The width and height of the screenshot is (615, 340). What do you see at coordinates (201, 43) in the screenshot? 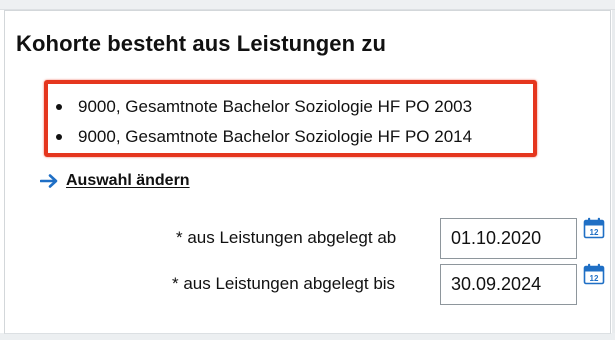
I see `cohort-title: Kohorte besteht aus Leistungen zu` at bounding box center [201, 43].